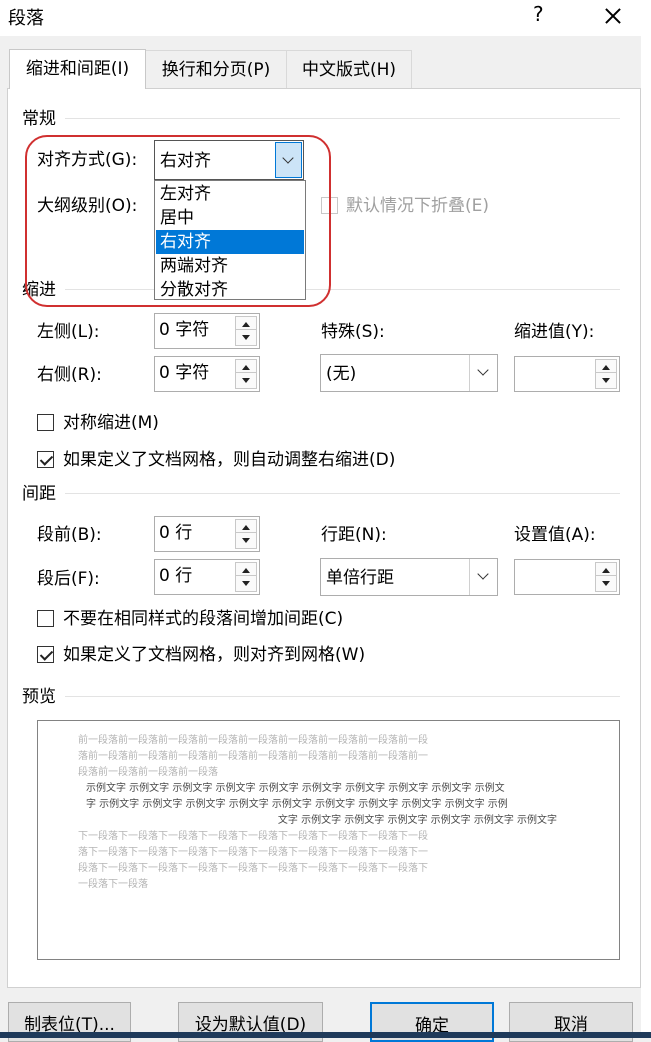  What do you see at coordinates (253, 852) in the screenshot?
I see `preview-next-line: 落下一段落下一段落下一段落下一段落下一段落下一段落下一段落下一段落下一` at bounding box center [253, 852].